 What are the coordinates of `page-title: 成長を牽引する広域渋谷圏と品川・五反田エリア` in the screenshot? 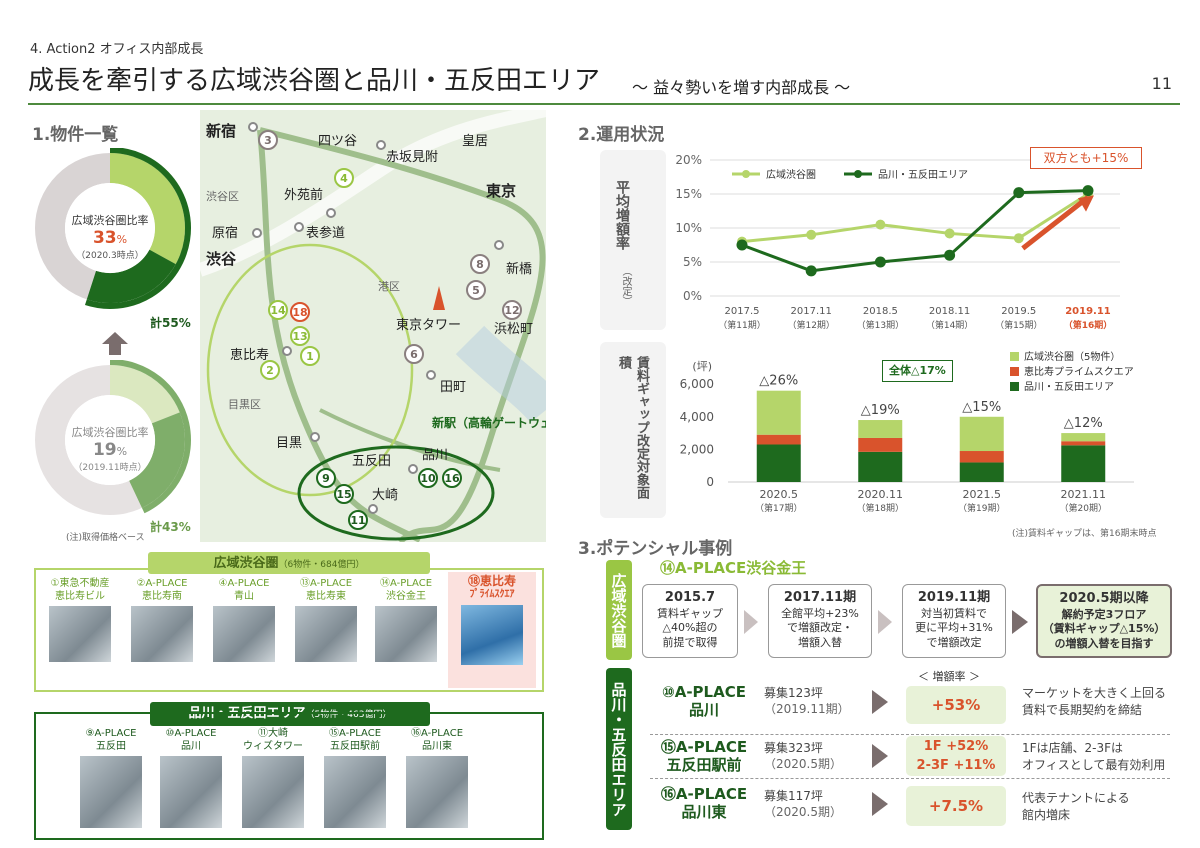 It's located at (314, 81).